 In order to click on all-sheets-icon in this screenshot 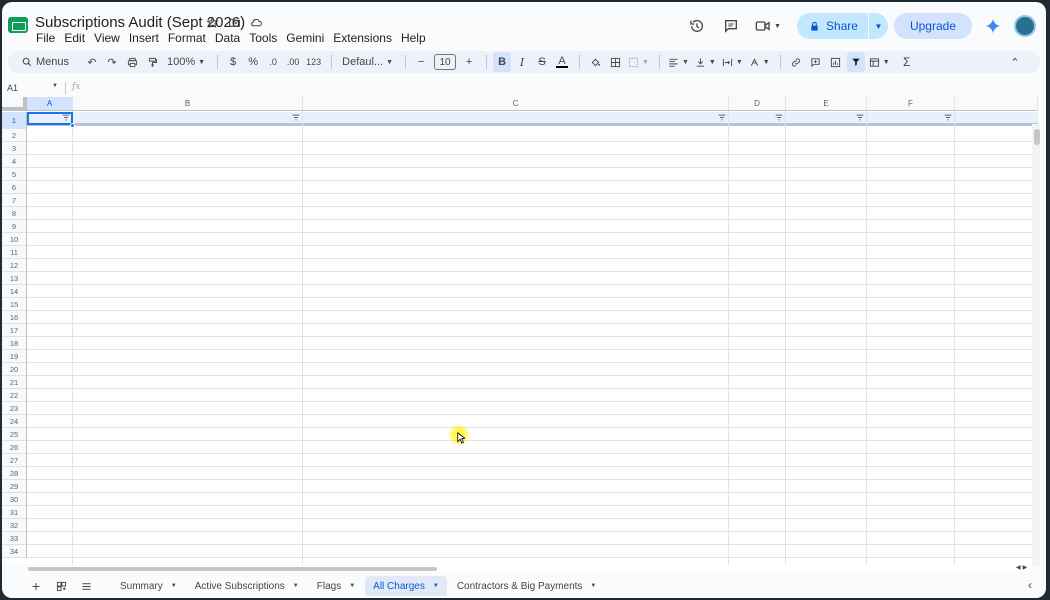, I will do `click(61, 586)`.